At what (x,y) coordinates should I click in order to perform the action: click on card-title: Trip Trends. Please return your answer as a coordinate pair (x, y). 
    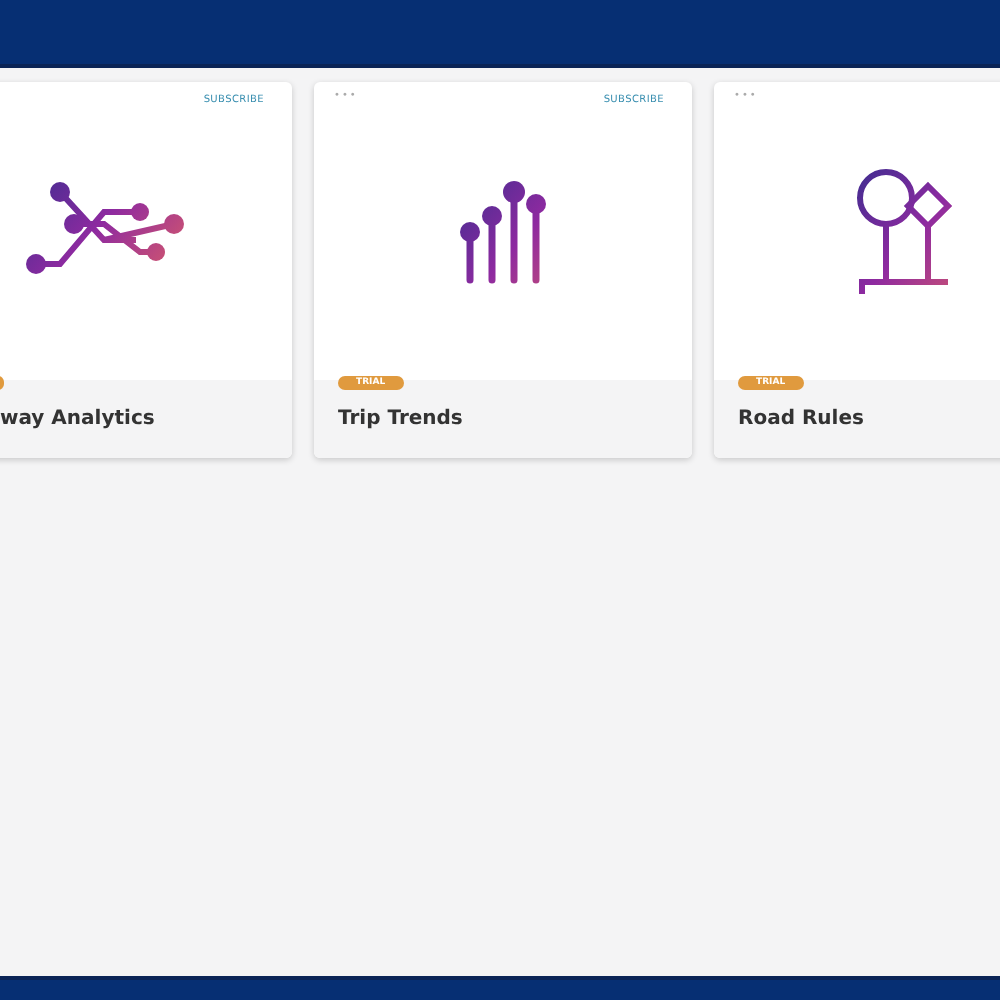
    Looking at the image, I should click on (401, 419).